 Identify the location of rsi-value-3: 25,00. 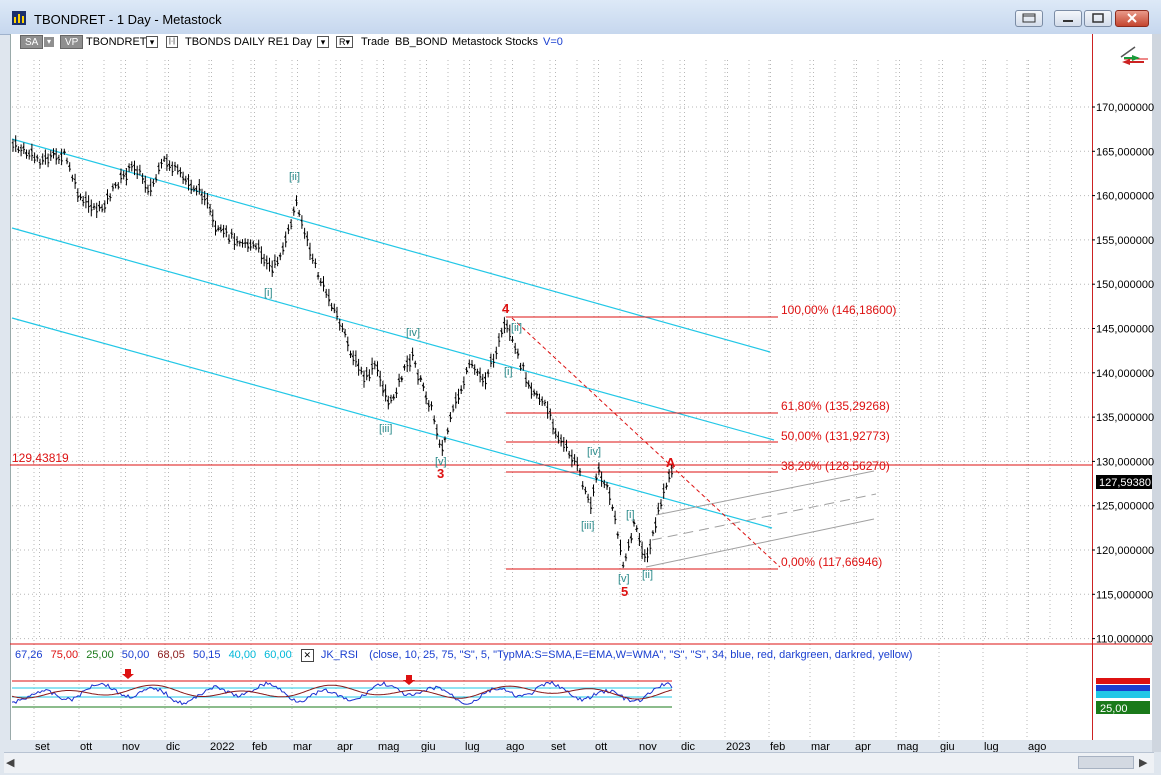
(100, 655).